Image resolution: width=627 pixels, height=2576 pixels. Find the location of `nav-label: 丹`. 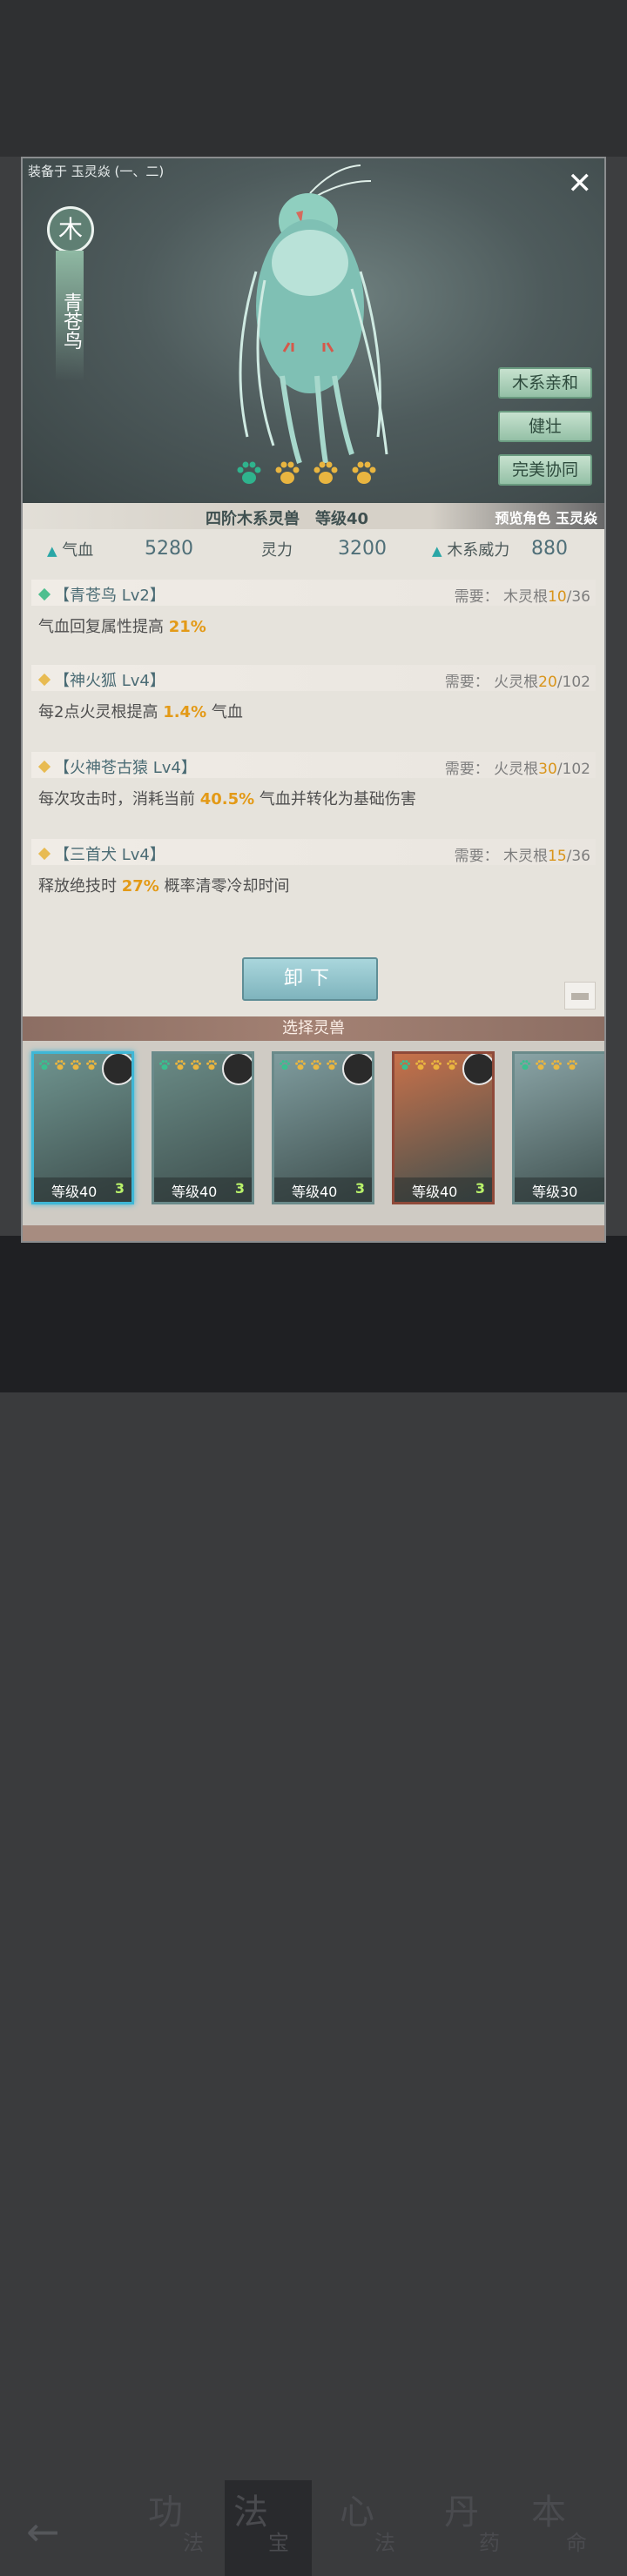

nav-label: 丹 is located at coordinates (461, 2512).